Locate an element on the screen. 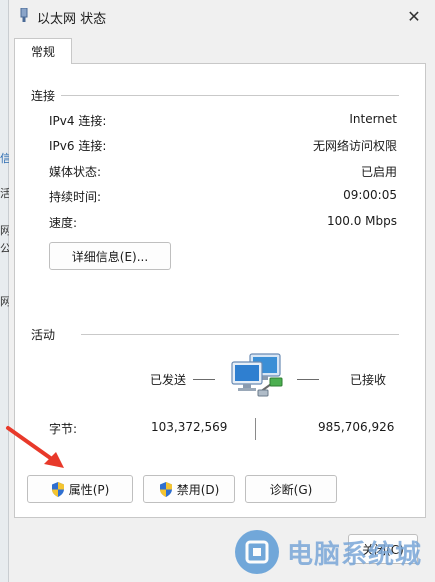 The width and height of the screenshot is (435, 582). sent-connector-line is located at coordinates (204, 379).